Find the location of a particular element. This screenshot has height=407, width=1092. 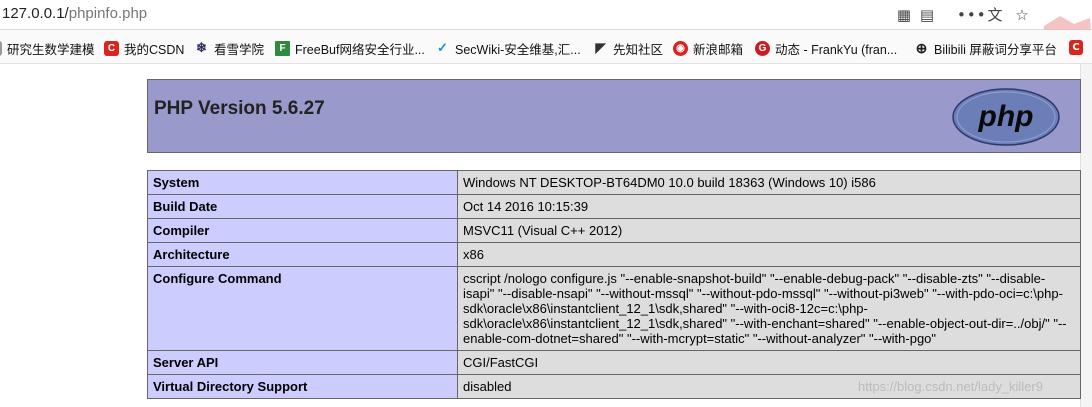

bookmark-item: ⊕ Bilibili 屏蔽词分享平台 is located at coordinates (985, 48).